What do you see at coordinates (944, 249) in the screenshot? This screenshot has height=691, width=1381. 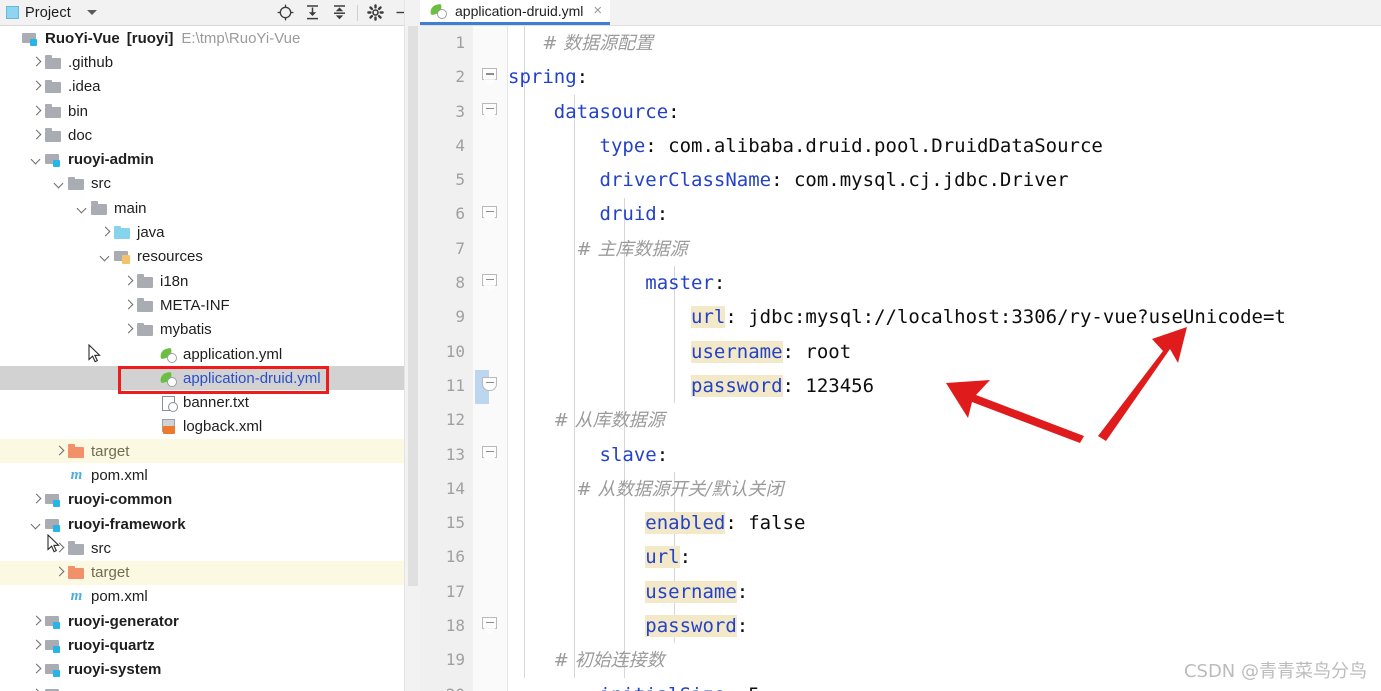 I see `code-line: # 主库数据源` at bounding box center [944, 249].